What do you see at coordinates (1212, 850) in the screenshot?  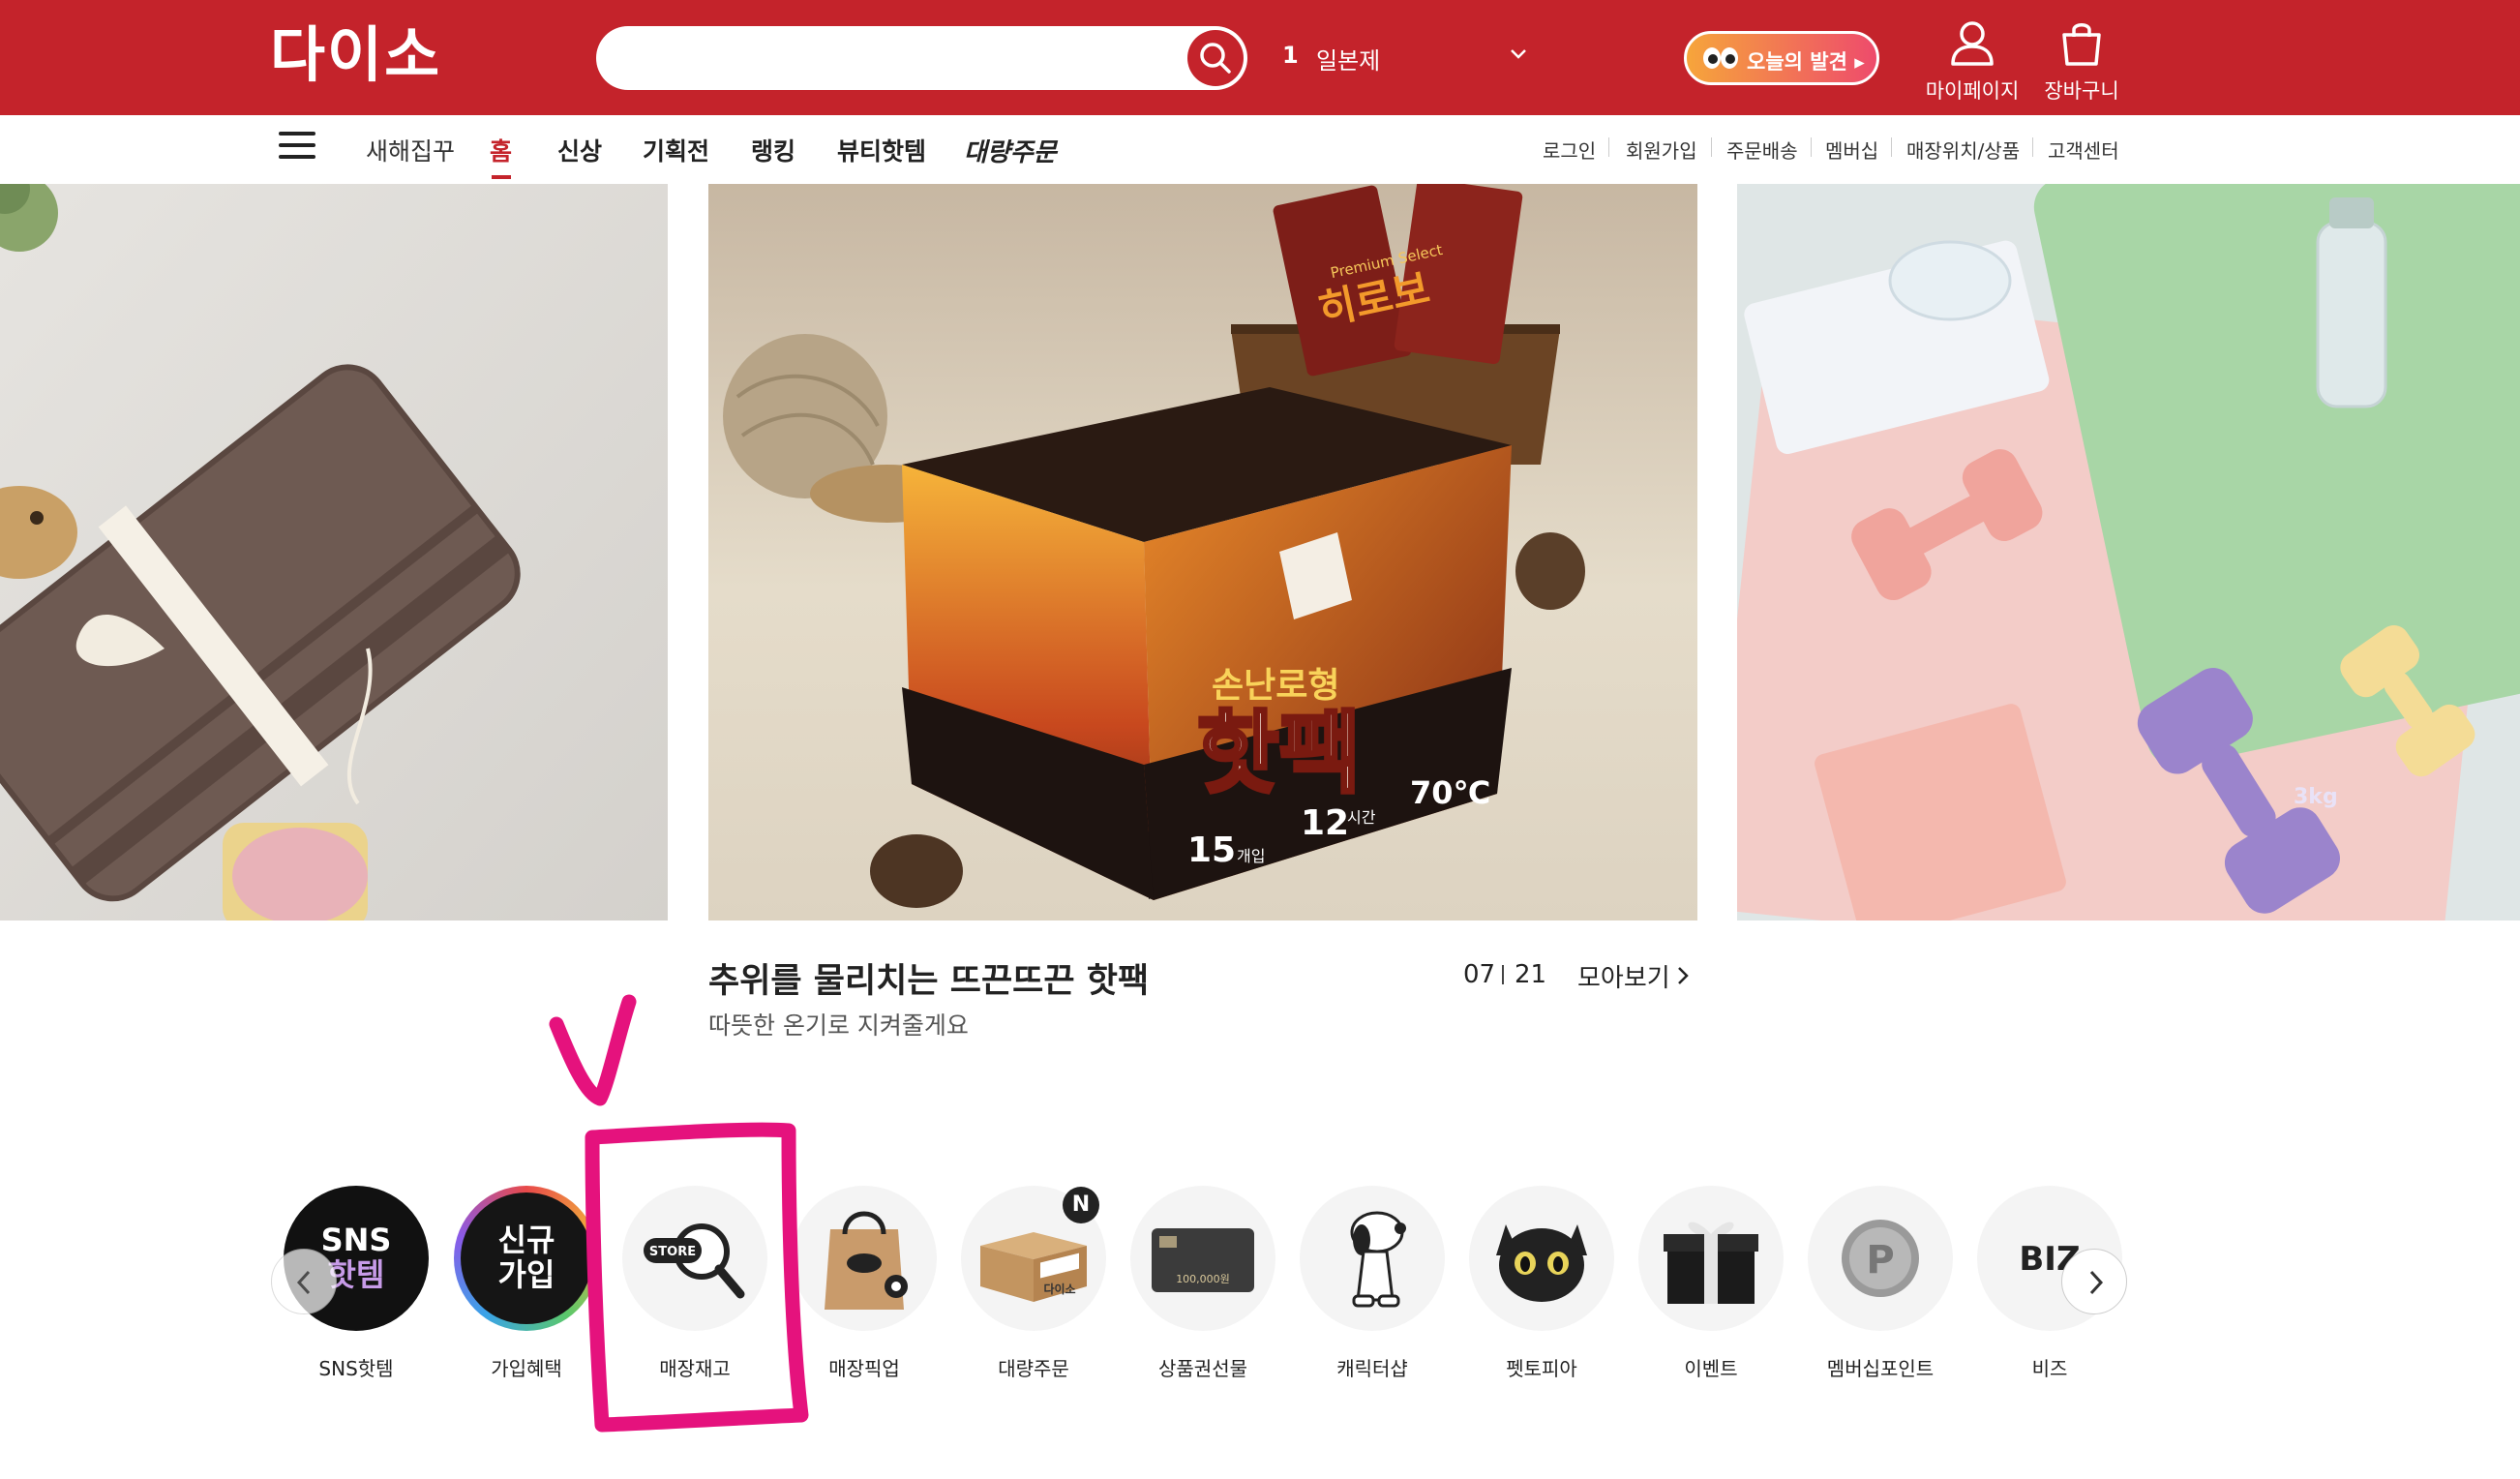 I see `box-count-text: 15` at bounding box center [1212, 850].